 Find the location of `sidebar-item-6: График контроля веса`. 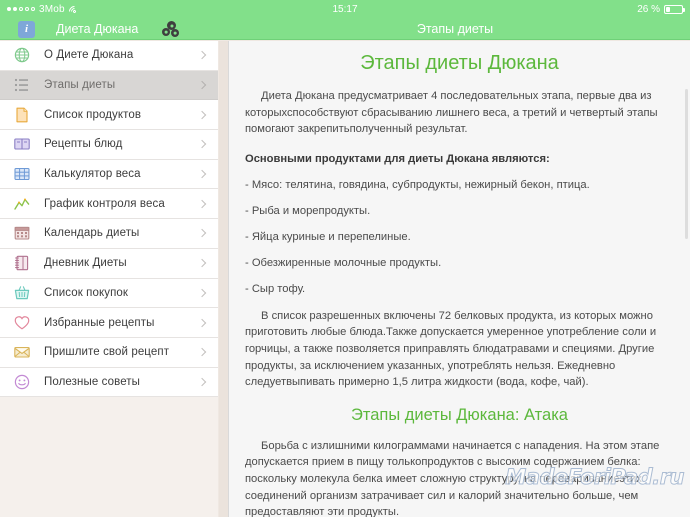

sidebar-item-6: График контроля веса is located at coordinates (109, 204).